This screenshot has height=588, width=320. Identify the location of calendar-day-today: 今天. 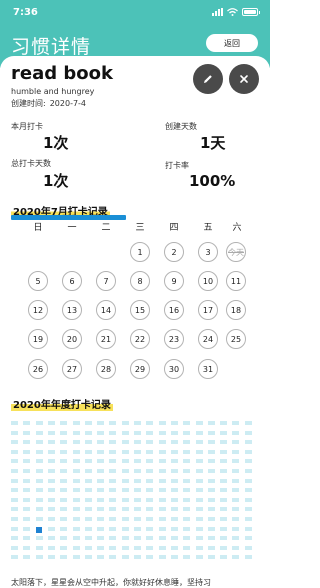
(236, 252).